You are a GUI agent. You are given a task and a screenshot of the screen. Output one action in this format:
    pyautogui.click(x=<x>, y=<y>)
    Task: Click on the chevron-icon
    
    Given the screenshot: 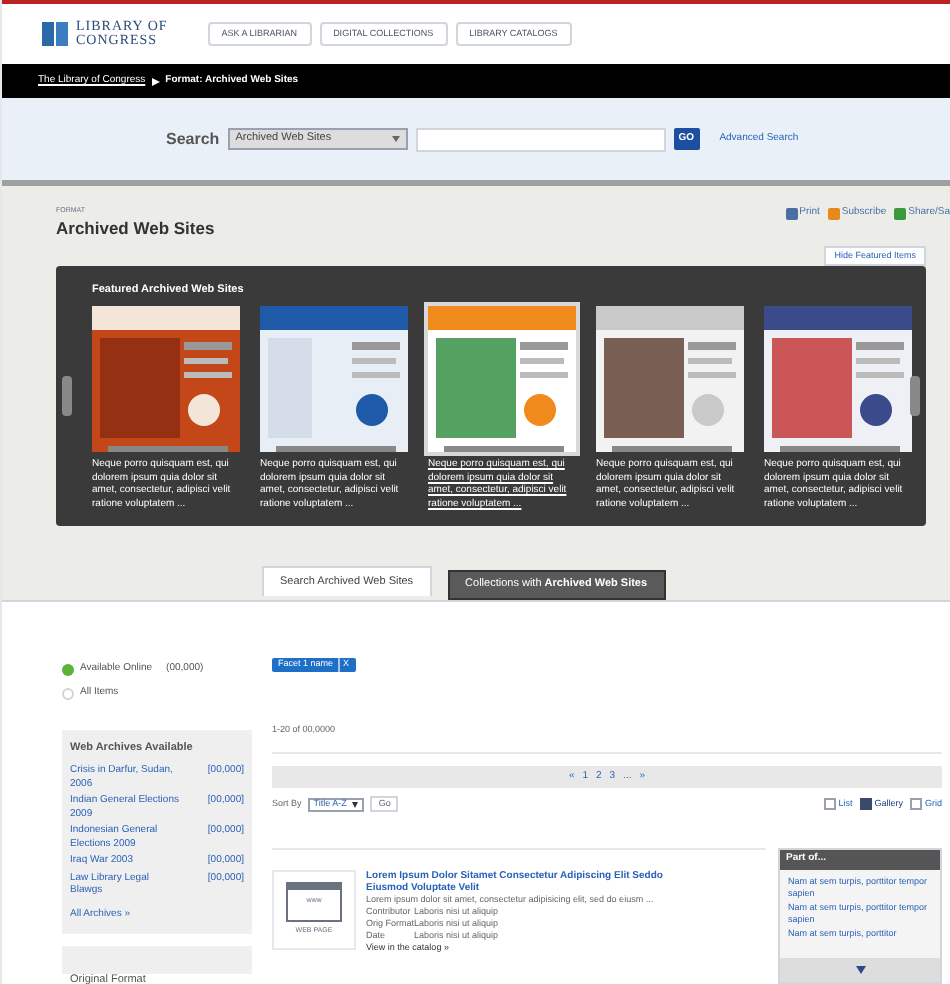 What is the action you would take?
    pyautogui.click(x=155, y=81)
    